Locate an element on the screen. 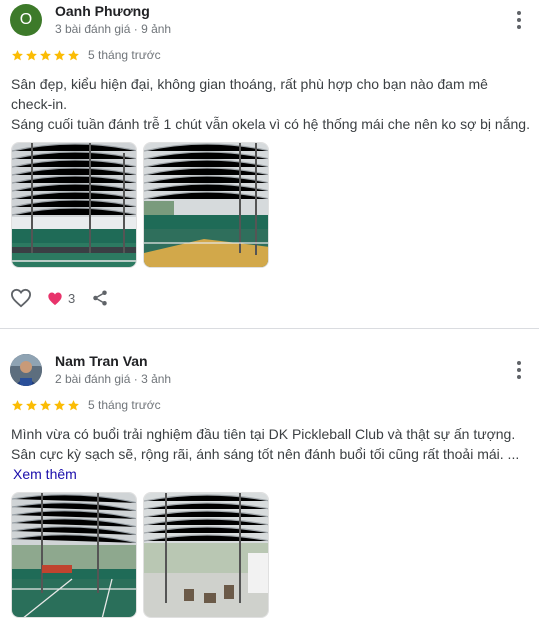 This screenshot has width=539, height=621. review-actions: 3 is located at coordinates (59, 298).